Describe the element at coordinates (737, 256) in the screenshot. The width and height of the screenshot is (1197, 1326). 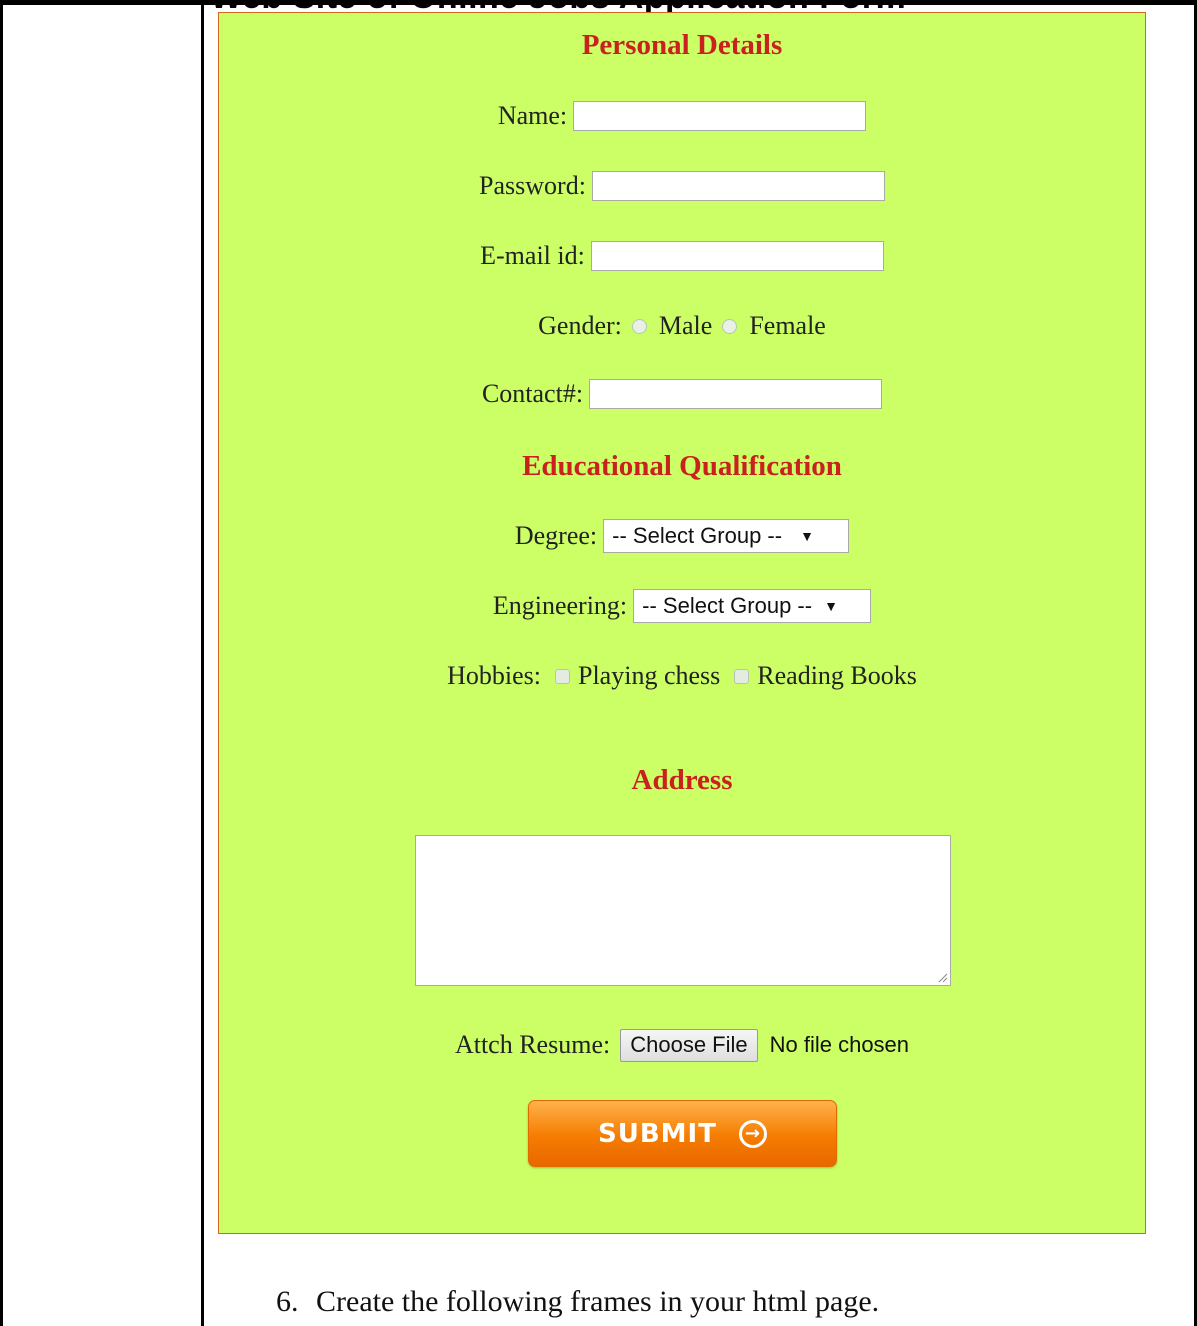
I see `email-input` at that location.